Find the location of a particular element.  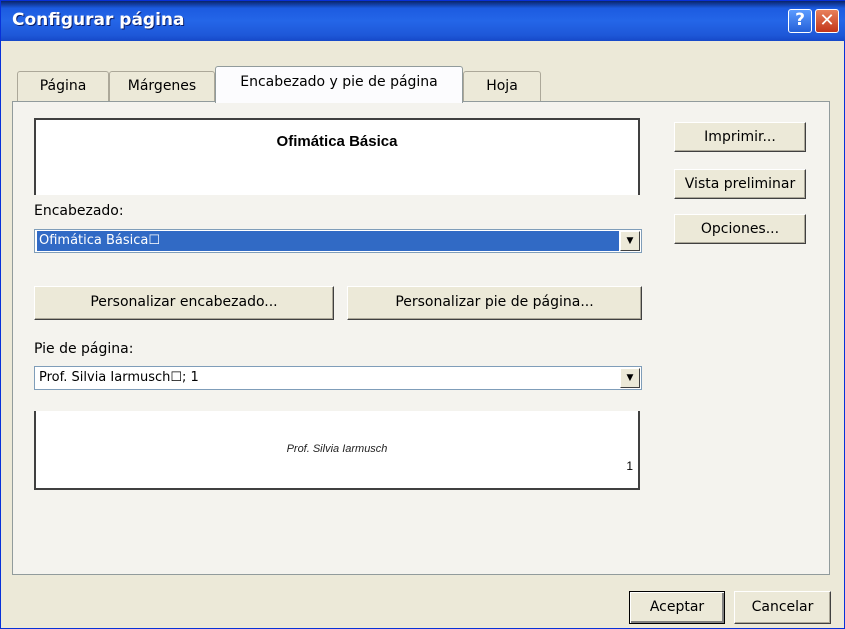

accept-button: Aceptar is located at coordinates (677, 607).